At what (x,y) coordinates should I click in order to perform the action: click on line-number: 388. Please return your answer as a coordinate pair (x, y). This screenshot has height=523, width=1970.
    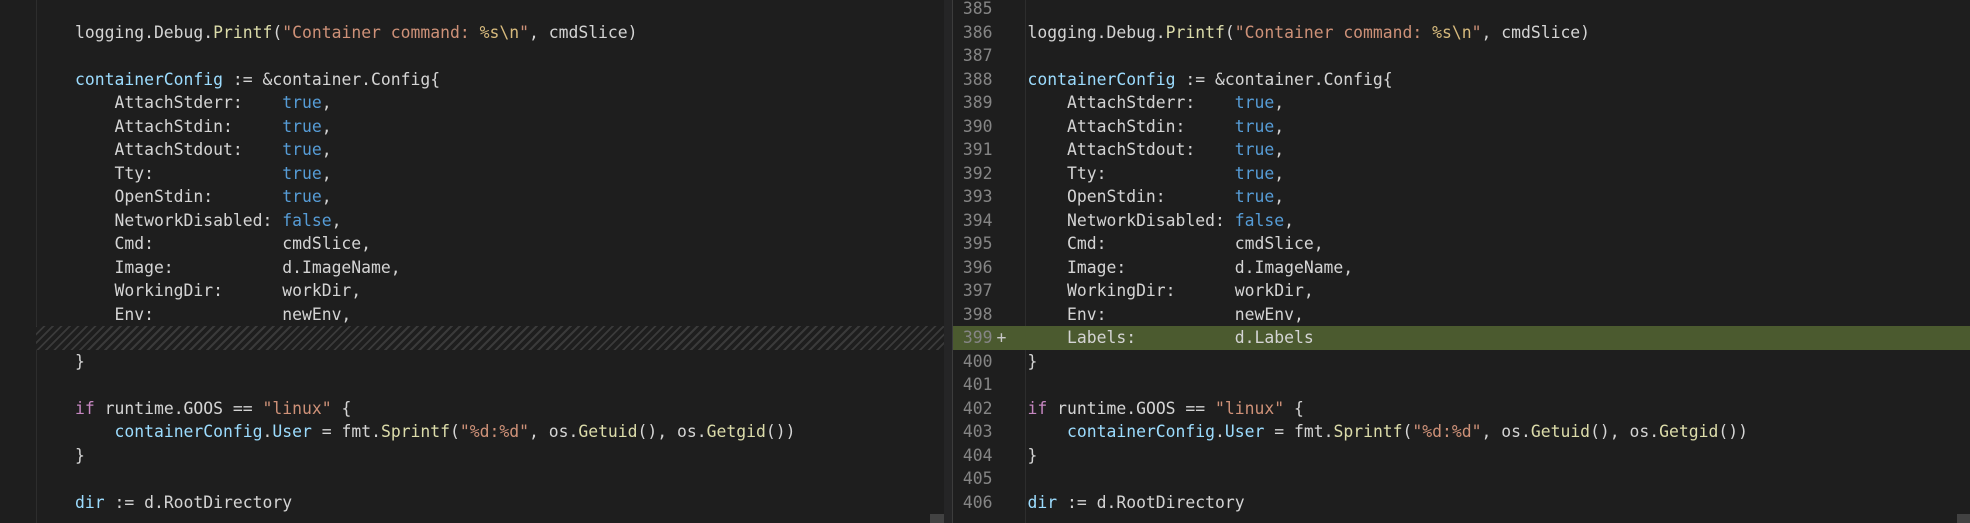
    Looking at the image, I should click on (977, 79).